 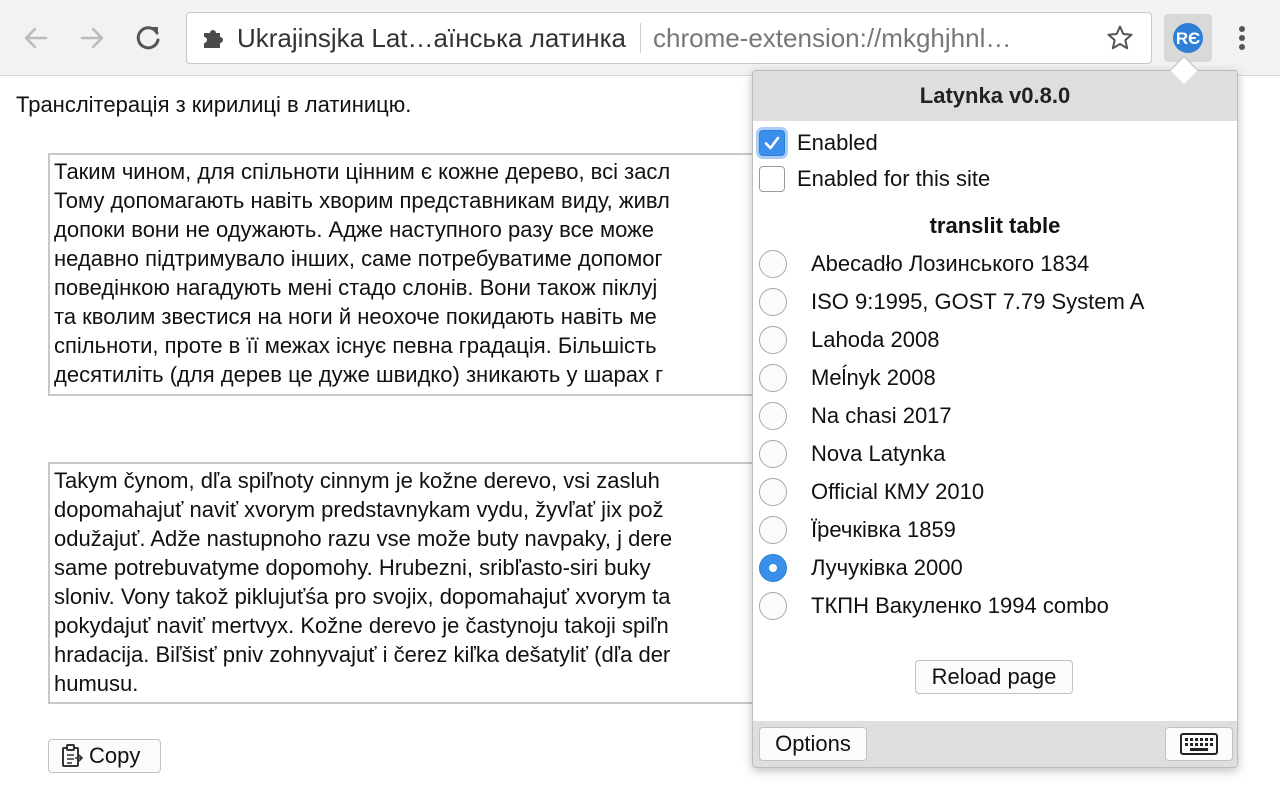 What do you see at coordinates (995, 568) in the screenshot?
I see `translit-option: Лучуківка 2000` at bounding box center [995, 568].